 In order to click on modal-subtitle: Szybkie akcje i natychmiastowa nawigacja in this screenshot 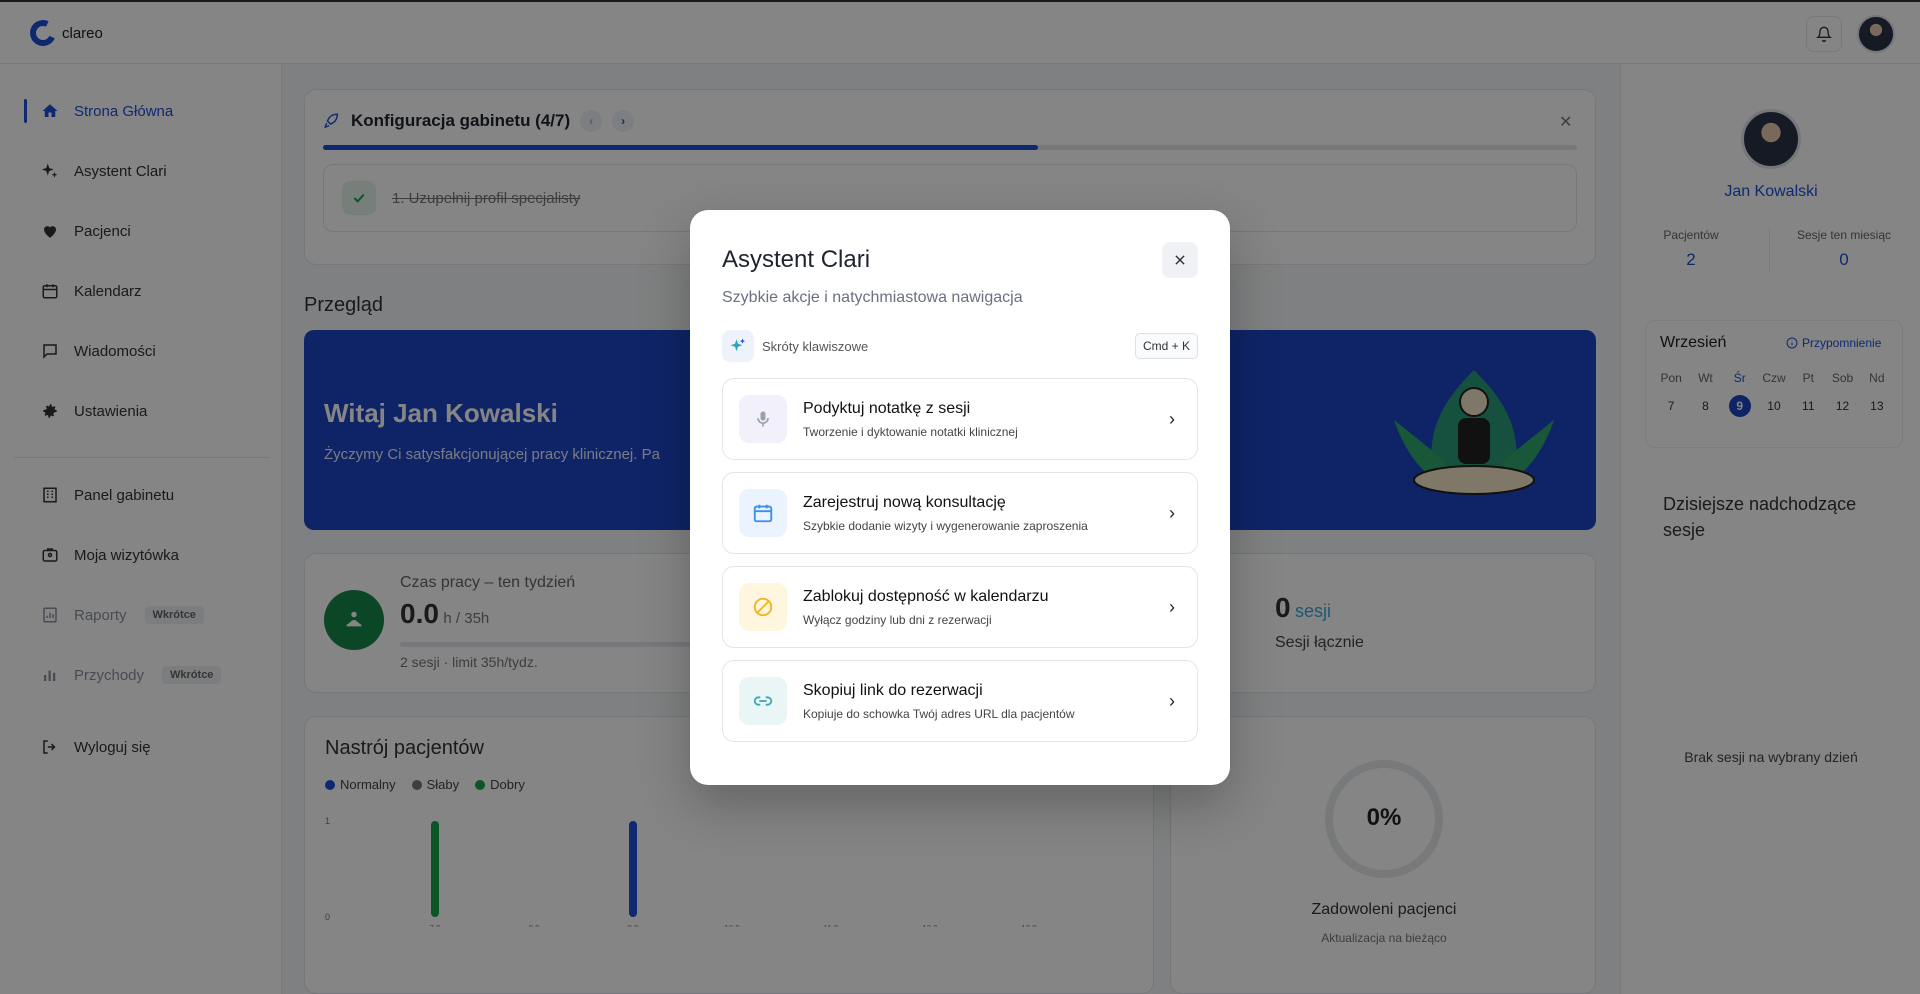, I will do `click(872, 297)`.